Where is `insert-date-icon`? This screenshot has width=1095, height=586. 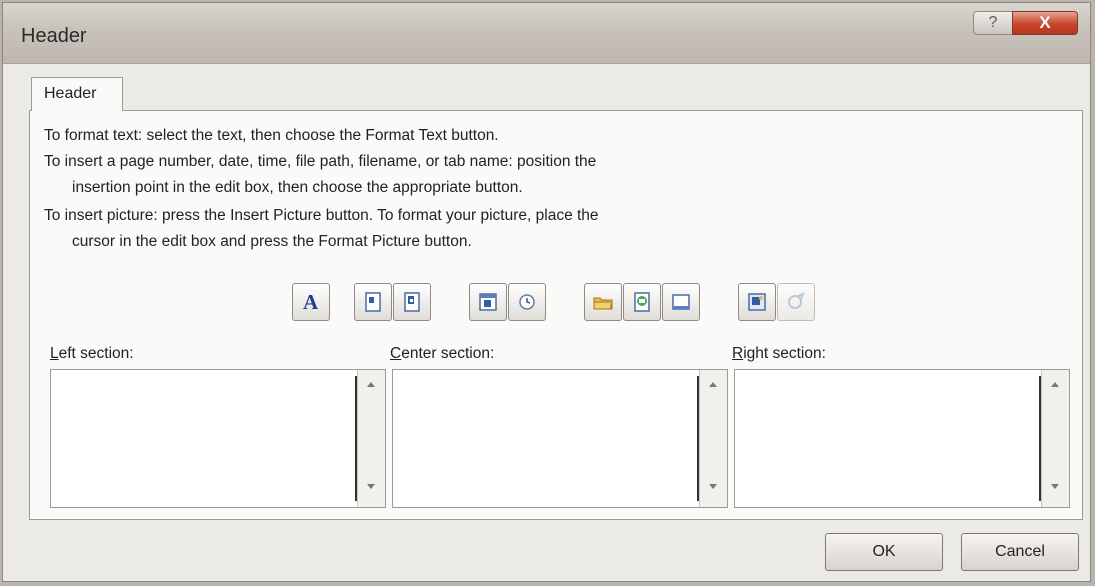
insert-date-icon is located at coordinates (488, 302).